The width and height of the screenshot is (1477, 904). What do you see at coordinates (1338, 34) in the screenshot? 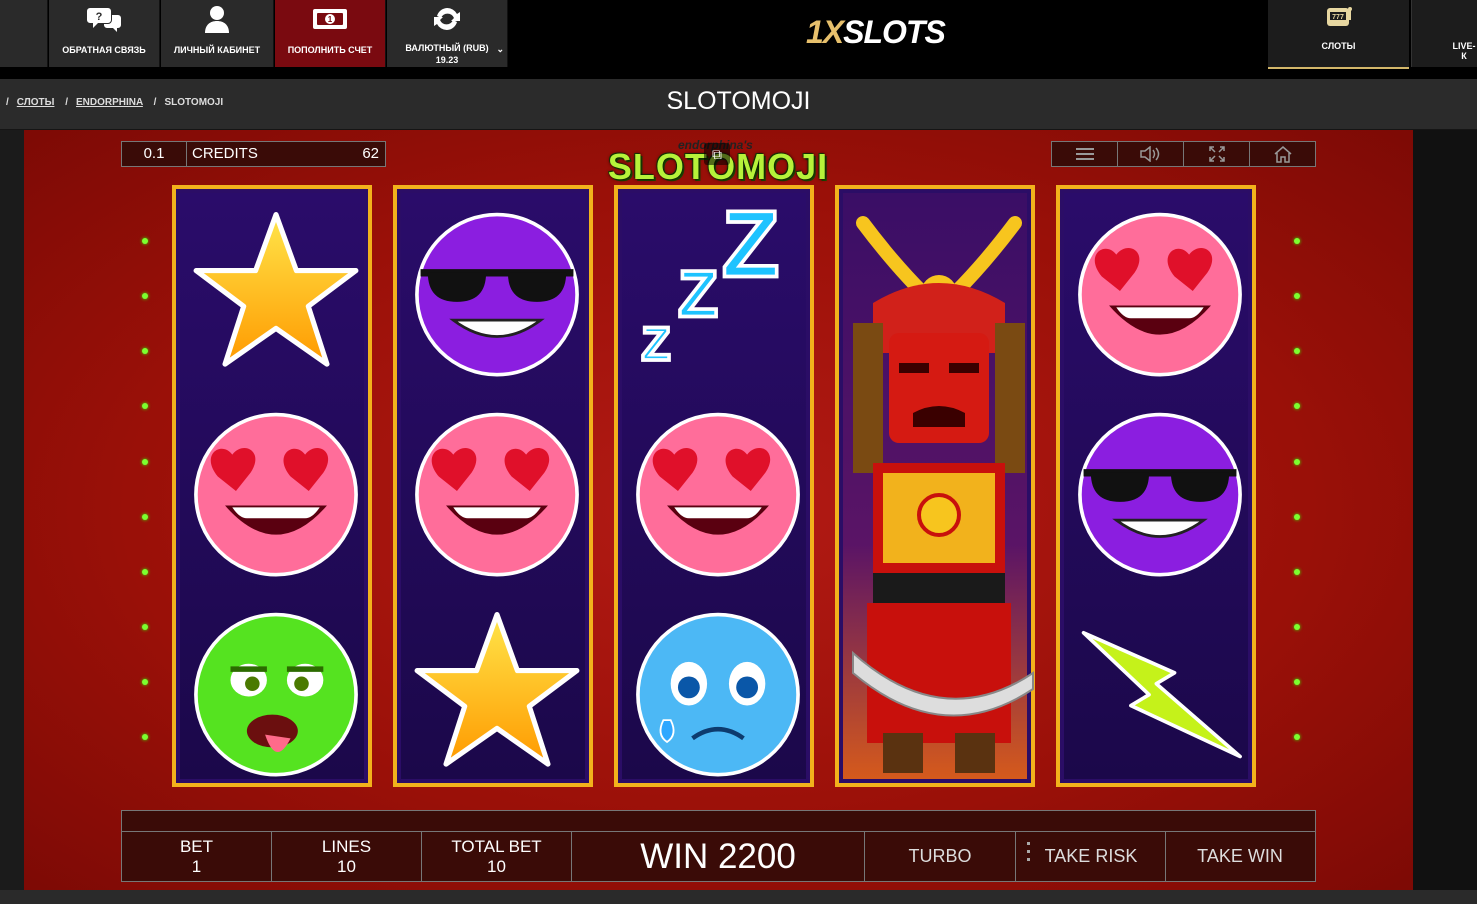
I see `nav-slots: 777 СЛОТЫ` at bounding box center [1338, 34].